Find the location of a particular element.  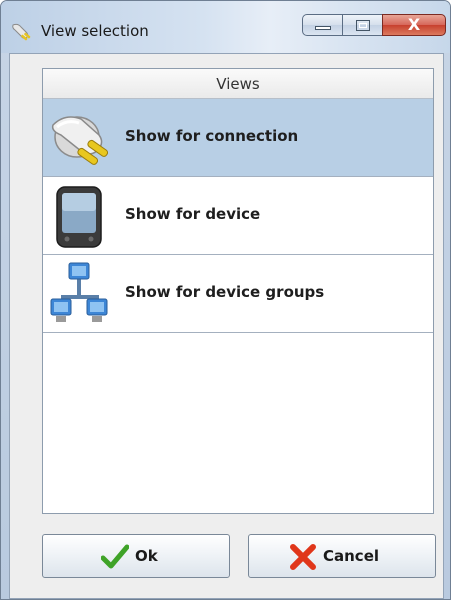

cancel-button: Cancel is located at coordinates (342, 556).